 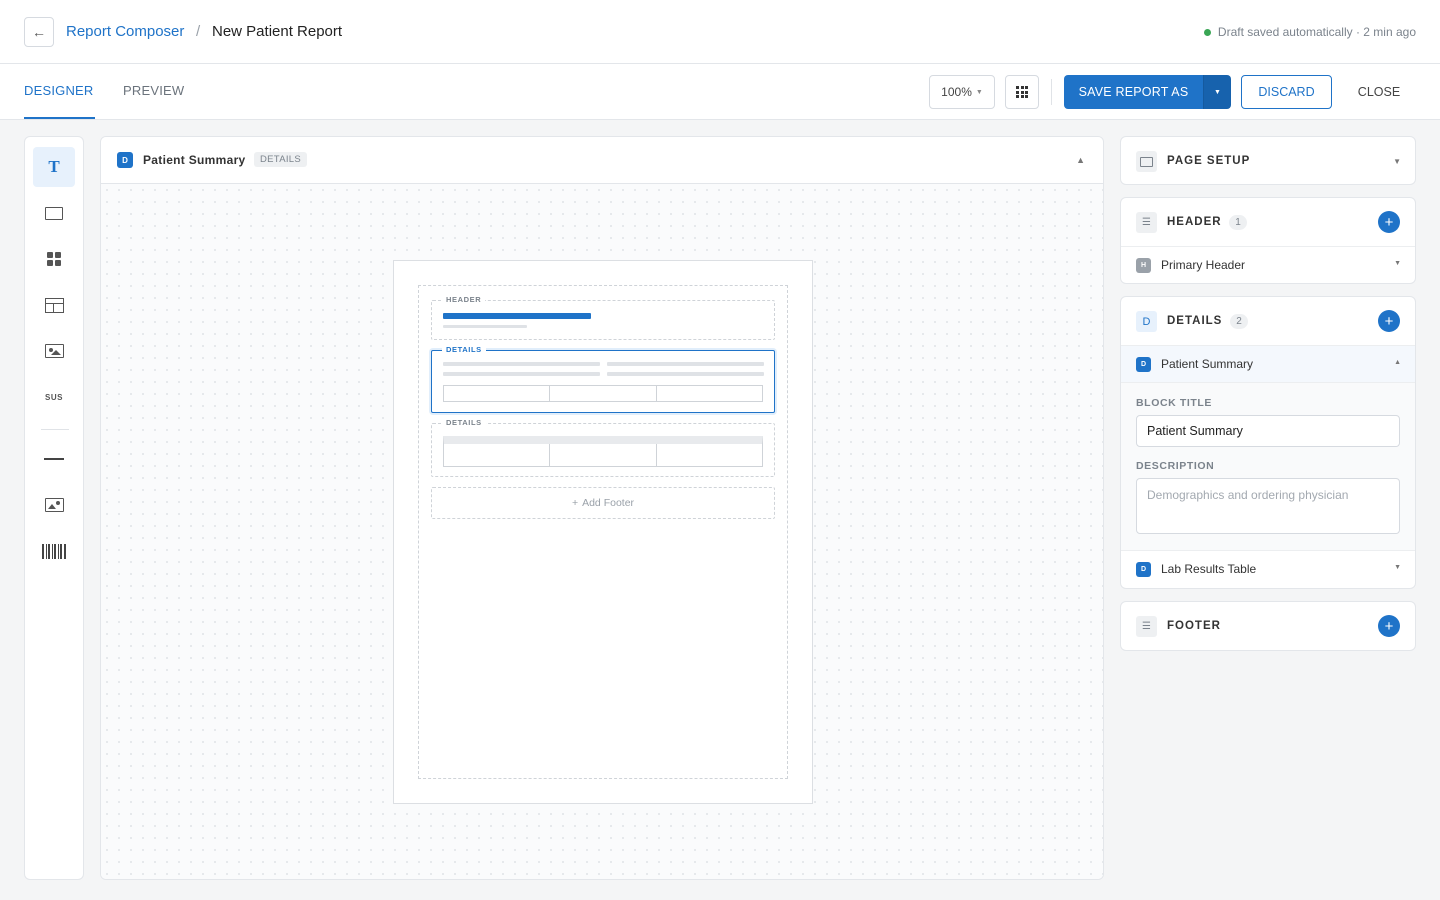 I want to click on header-section-header: ☰ HEADER 1 +, so click(x=1268, y=222).